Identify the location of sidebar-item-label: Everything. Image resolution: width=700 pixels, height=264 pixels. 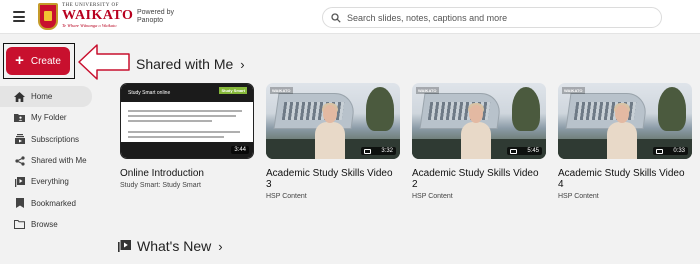
(50, 182).